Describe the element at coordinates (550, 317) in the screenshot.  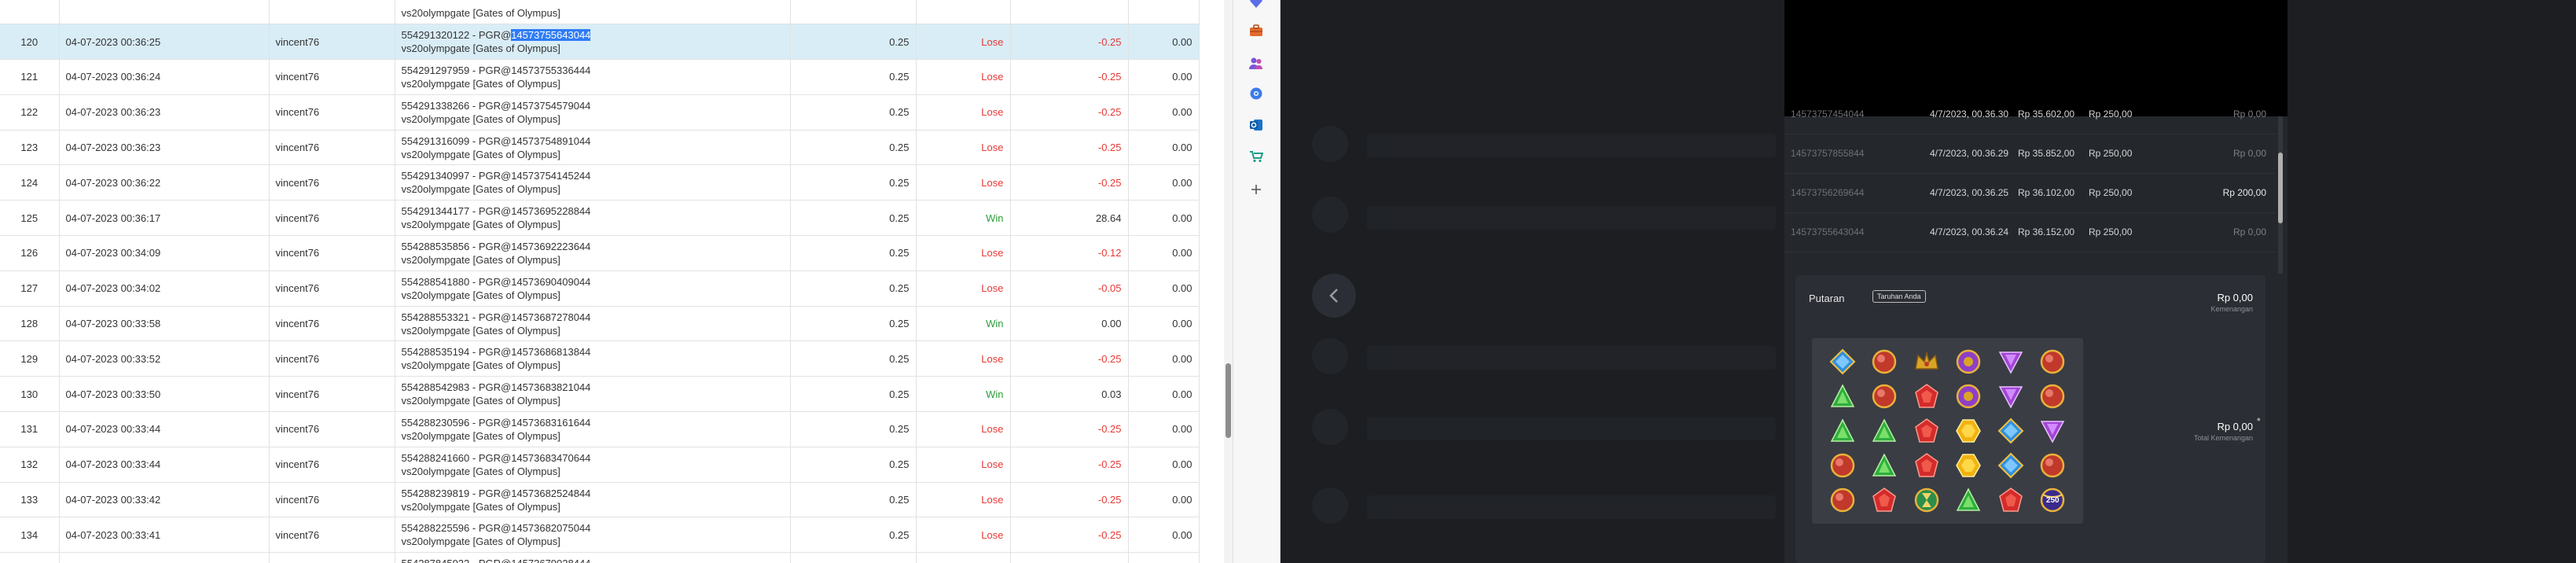
I see `description-round-id: 14573687278044` at that location.